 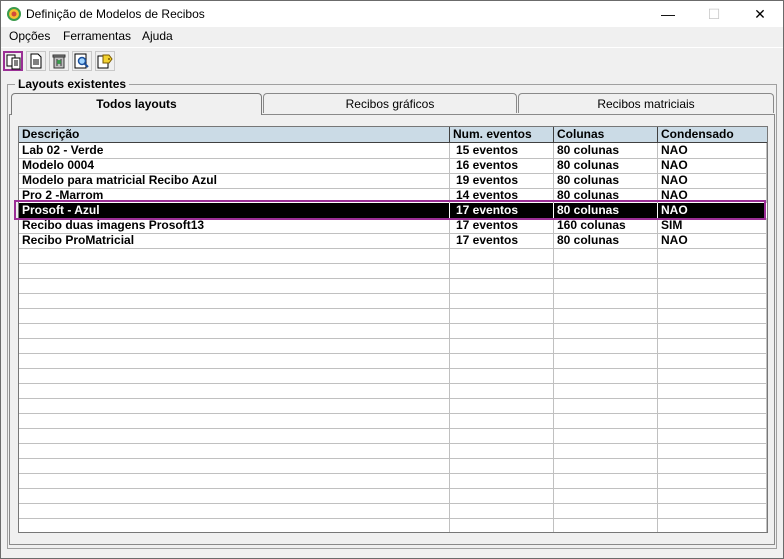 What do you see at coordinates (97, 36) in the screenshot?
I see `menu-ferramentas: Ferramentas` at bounding box center [97, 36].